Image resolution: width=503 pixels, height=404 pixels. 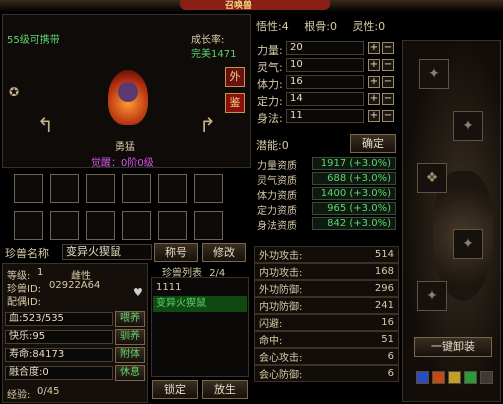 I want to click on claw-icon: ✦, so click(x=434, y=74).